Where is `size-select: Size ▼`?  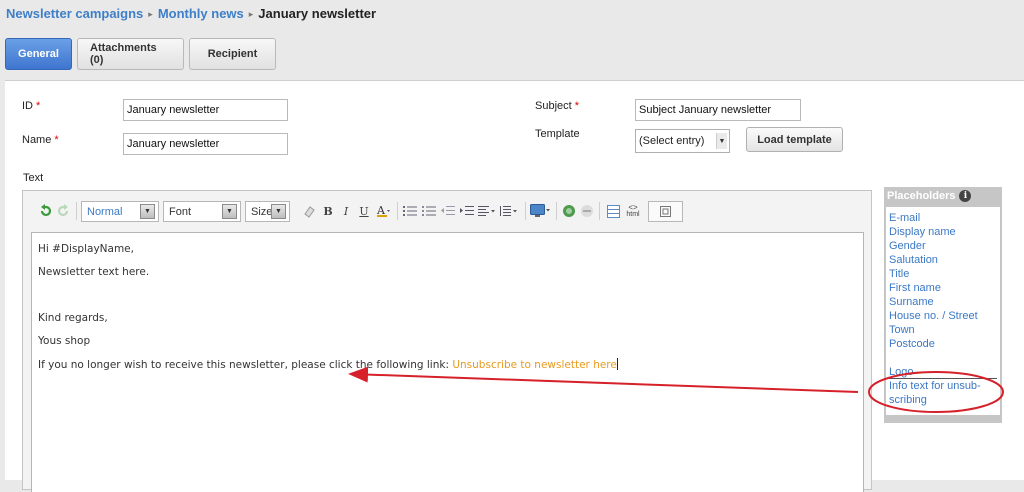
size-select: Size ▼ is located at coordinates (267, 211).